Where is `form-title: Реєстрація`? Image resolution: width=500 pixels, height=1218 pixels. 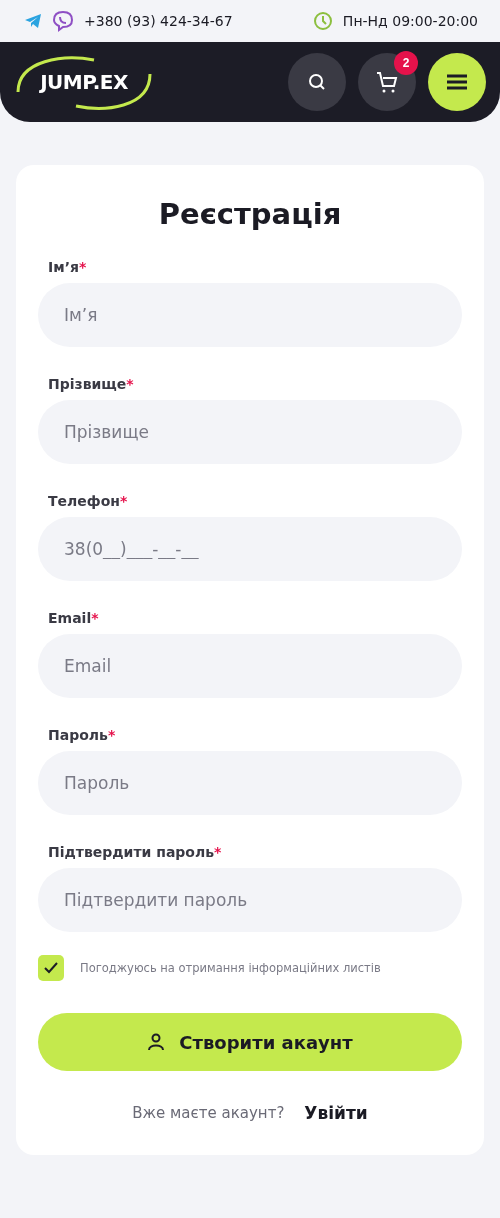
form-title: Реєстрація is located at coordinates (250, 214).